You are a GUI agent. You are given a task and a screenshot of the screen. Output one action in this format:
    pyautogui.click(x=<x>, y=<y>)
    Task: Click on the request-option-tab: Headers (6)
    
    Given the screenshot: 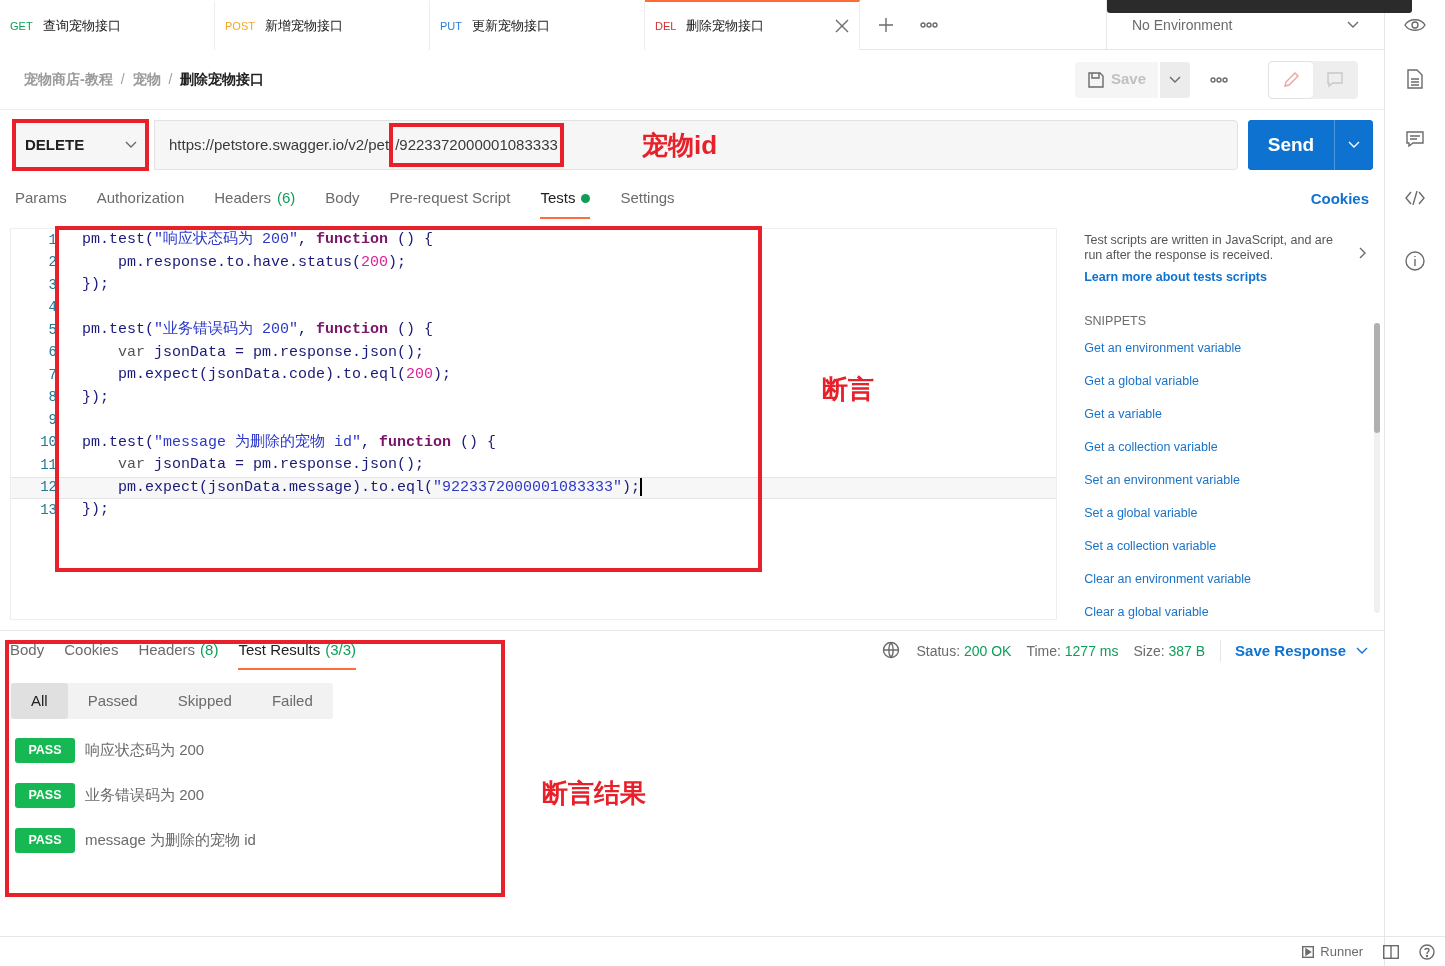 What is the action you would take?
    pyautogui.click(x=255, y=199)
    